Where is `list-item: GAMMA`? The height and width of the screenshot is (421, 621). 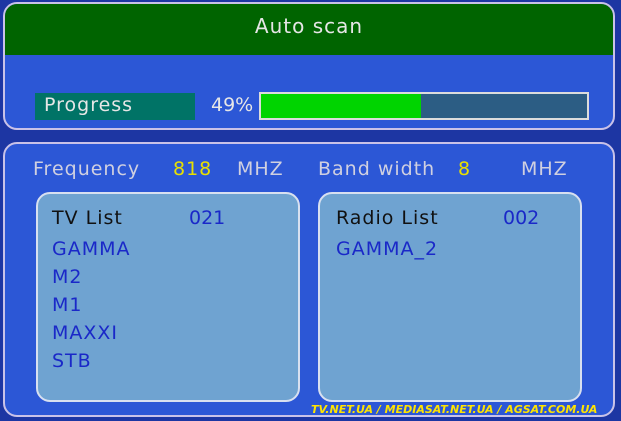 list-item: GAMMA is located at coordinates (91, 249).